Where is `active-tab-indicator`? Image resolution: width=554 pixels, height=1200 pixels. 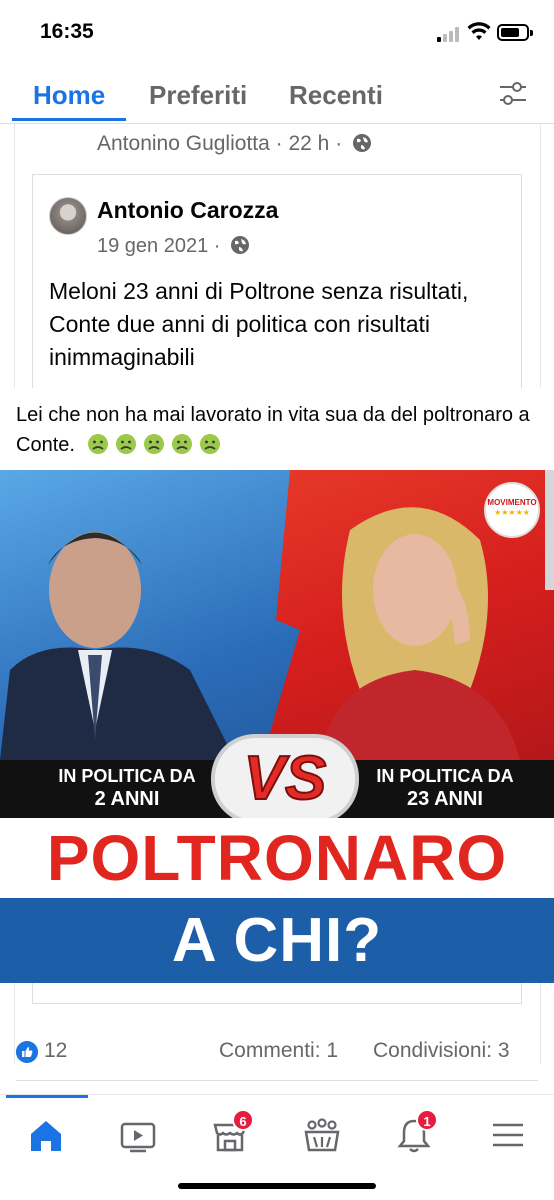
active-tab-indicator is located at coordinates (69, 119).